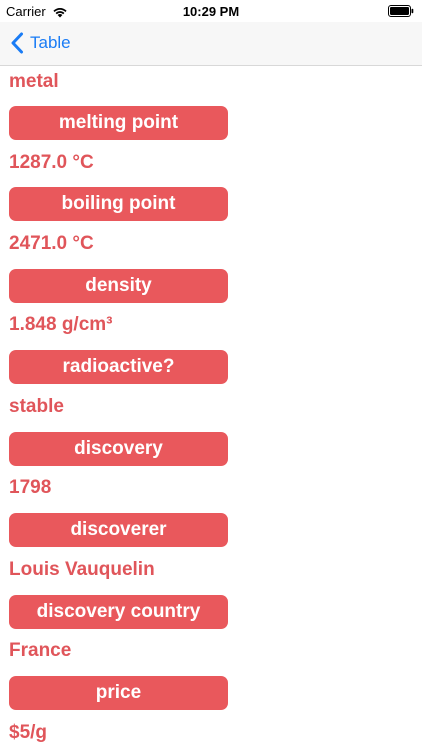  I want to click on status-bar: Carrier 10:29 PM, so click(211, 11).